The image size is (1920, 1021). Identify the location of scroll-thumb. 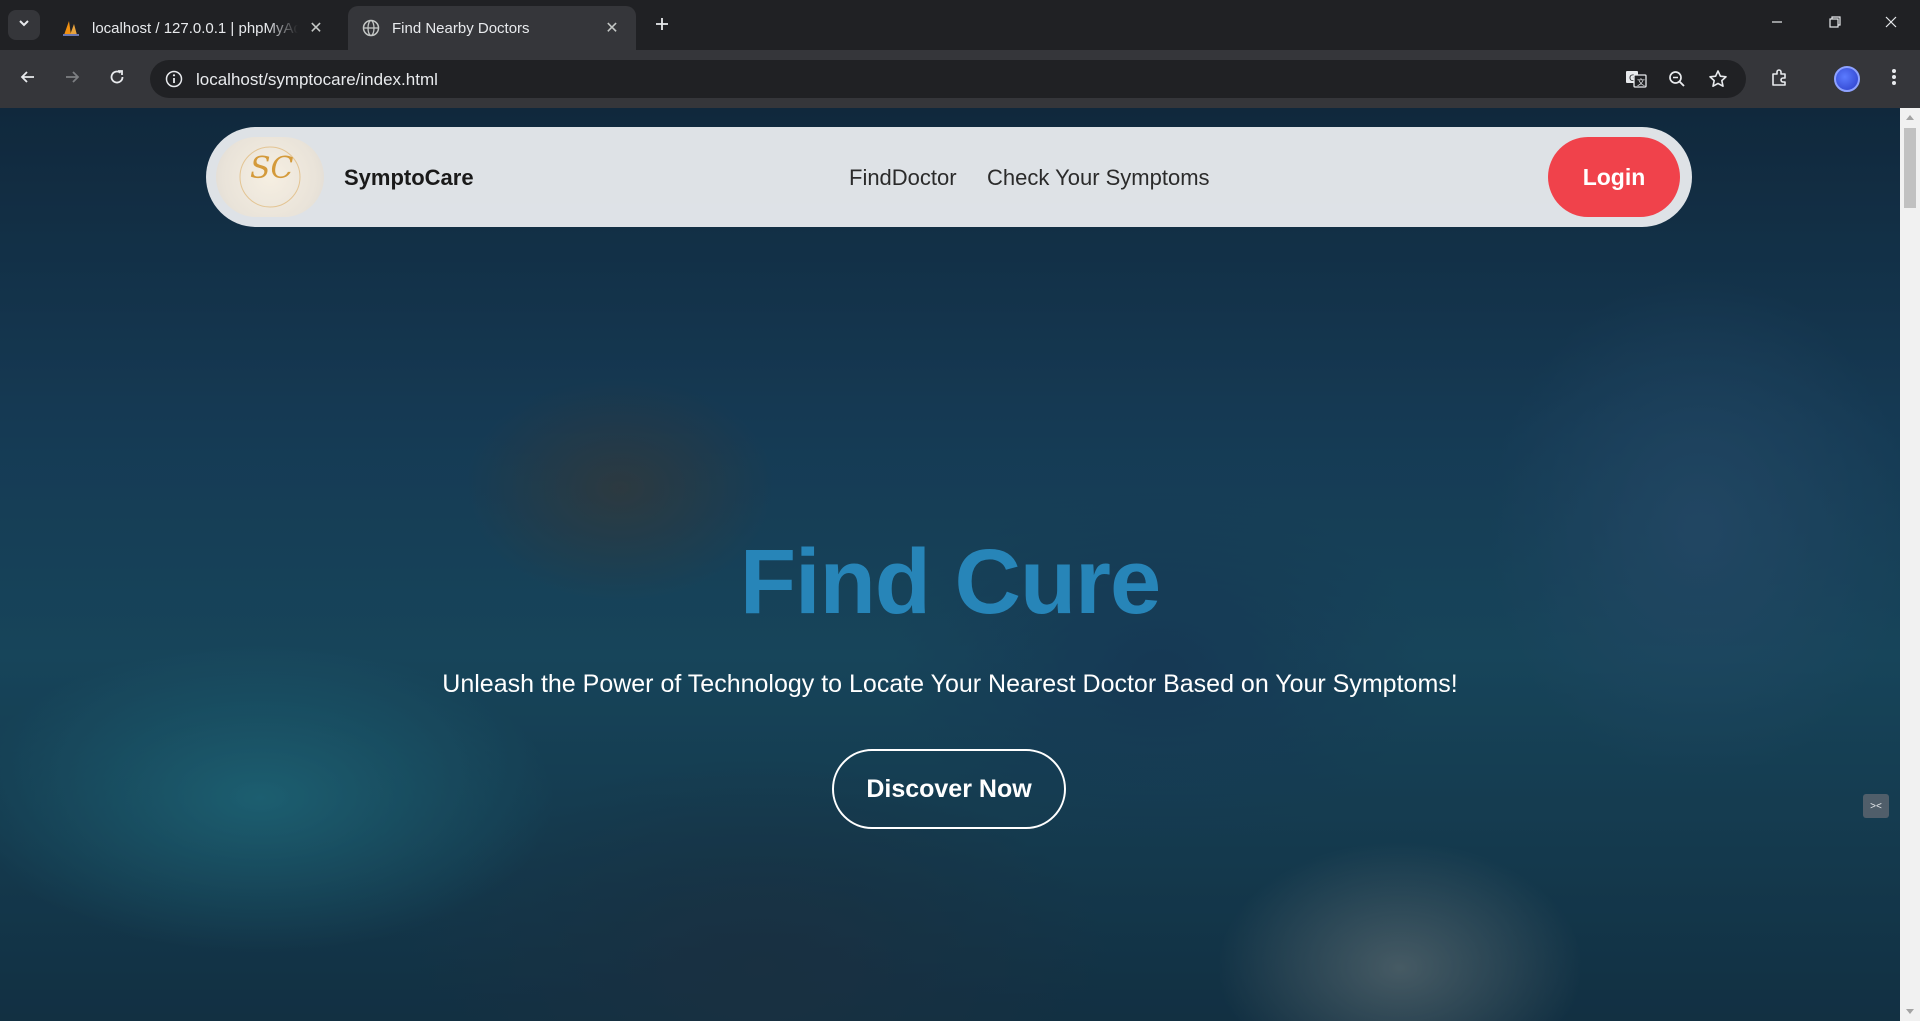
(1910, 168).